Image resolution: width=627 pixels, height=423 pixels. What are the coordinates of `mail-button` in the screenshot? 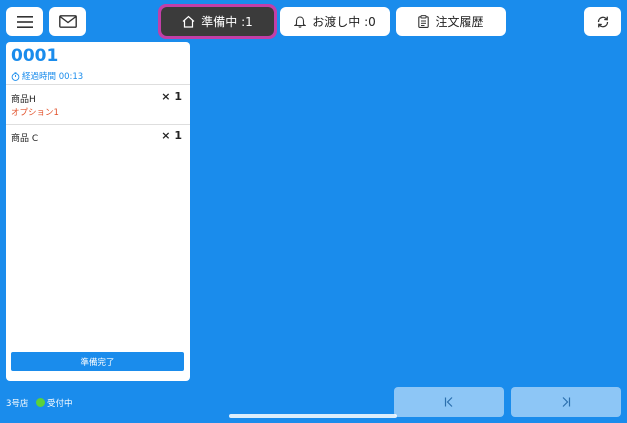 It's located at (67, 21).